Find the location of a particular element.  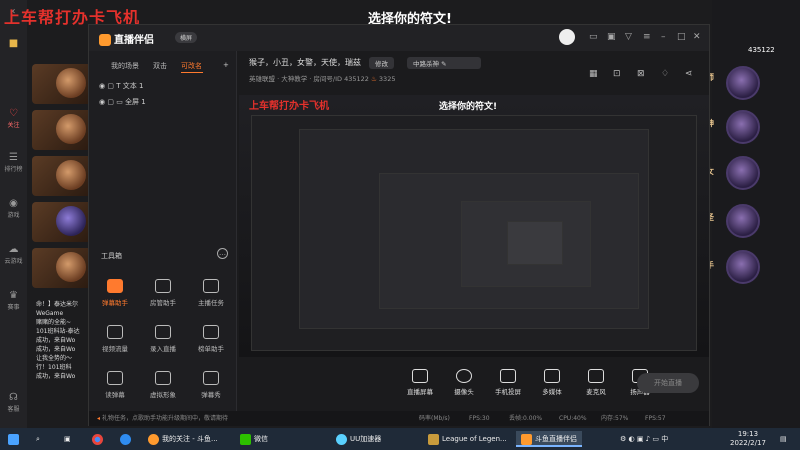

bell-icon: ♢ is located at coordinates (665, 74).